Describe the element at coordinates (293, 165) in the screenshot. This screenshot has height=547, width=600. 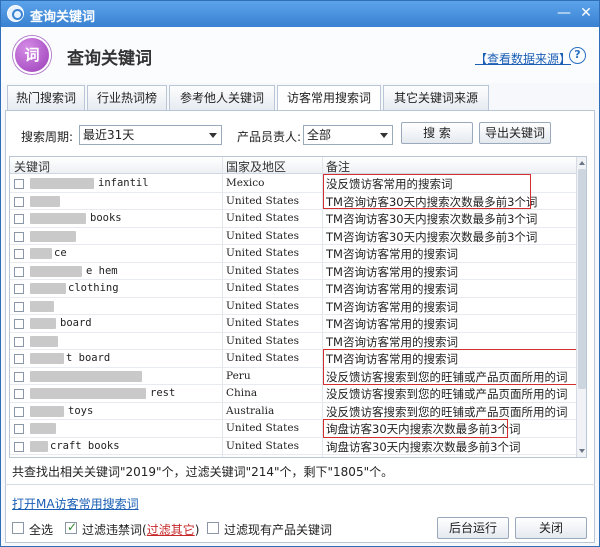
I see `table-header: 关键词 国家及地区 备注` at that location.